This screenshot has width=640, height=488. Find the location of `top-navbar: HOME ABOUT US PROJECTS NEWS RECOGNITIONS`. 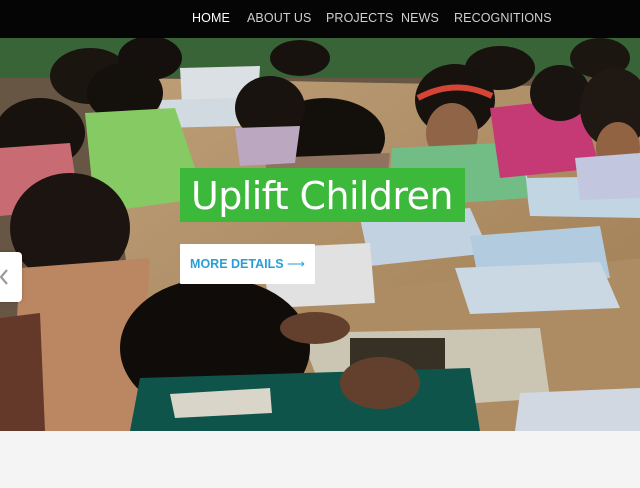

top-navbar: HOME ABOUT US PROJECTS NEWS RECOGNITIONS is located at coordinates (320, 19).